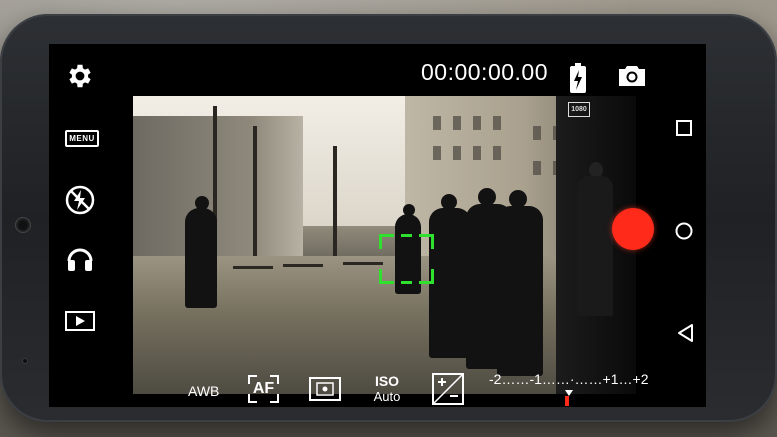  What do you see at coordinates (325, 389) in the screenshot?
I see `metering-icon` at bounding box center [325, 389].